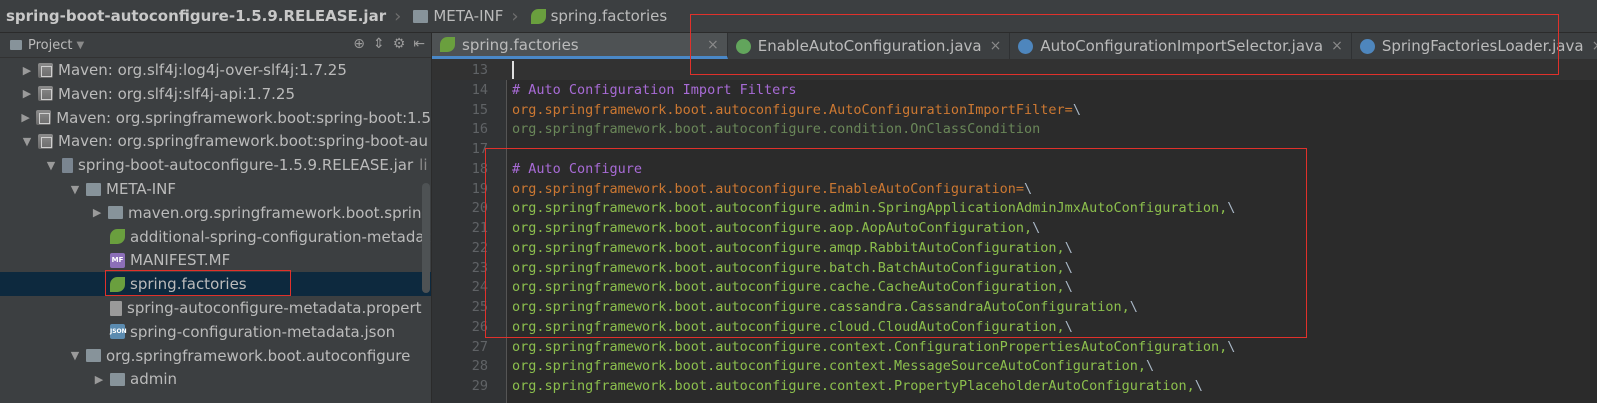  Describe the element at coordinates (399, 44) in the screenshot. I see `gear-icon: ⚙` at that location.